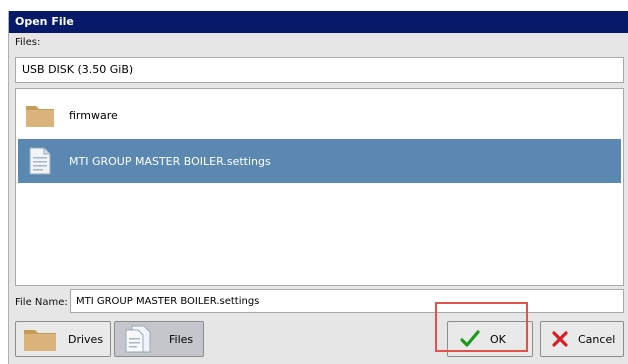 Image resolution: width=628 pixels, height=364 pixels. I want to click on cancel-label: Cancel, so click(597, 339).